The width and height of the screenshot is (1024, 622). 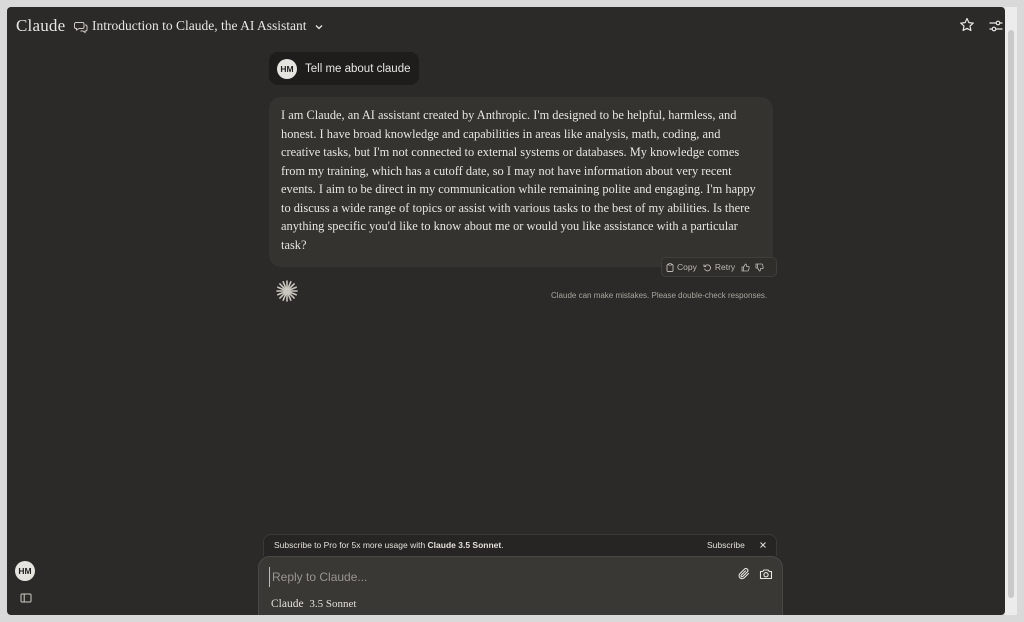 What do you see at coordinates (763, 545) in the screenshot?
I see `close-icon` at bounding box center [763, 545].